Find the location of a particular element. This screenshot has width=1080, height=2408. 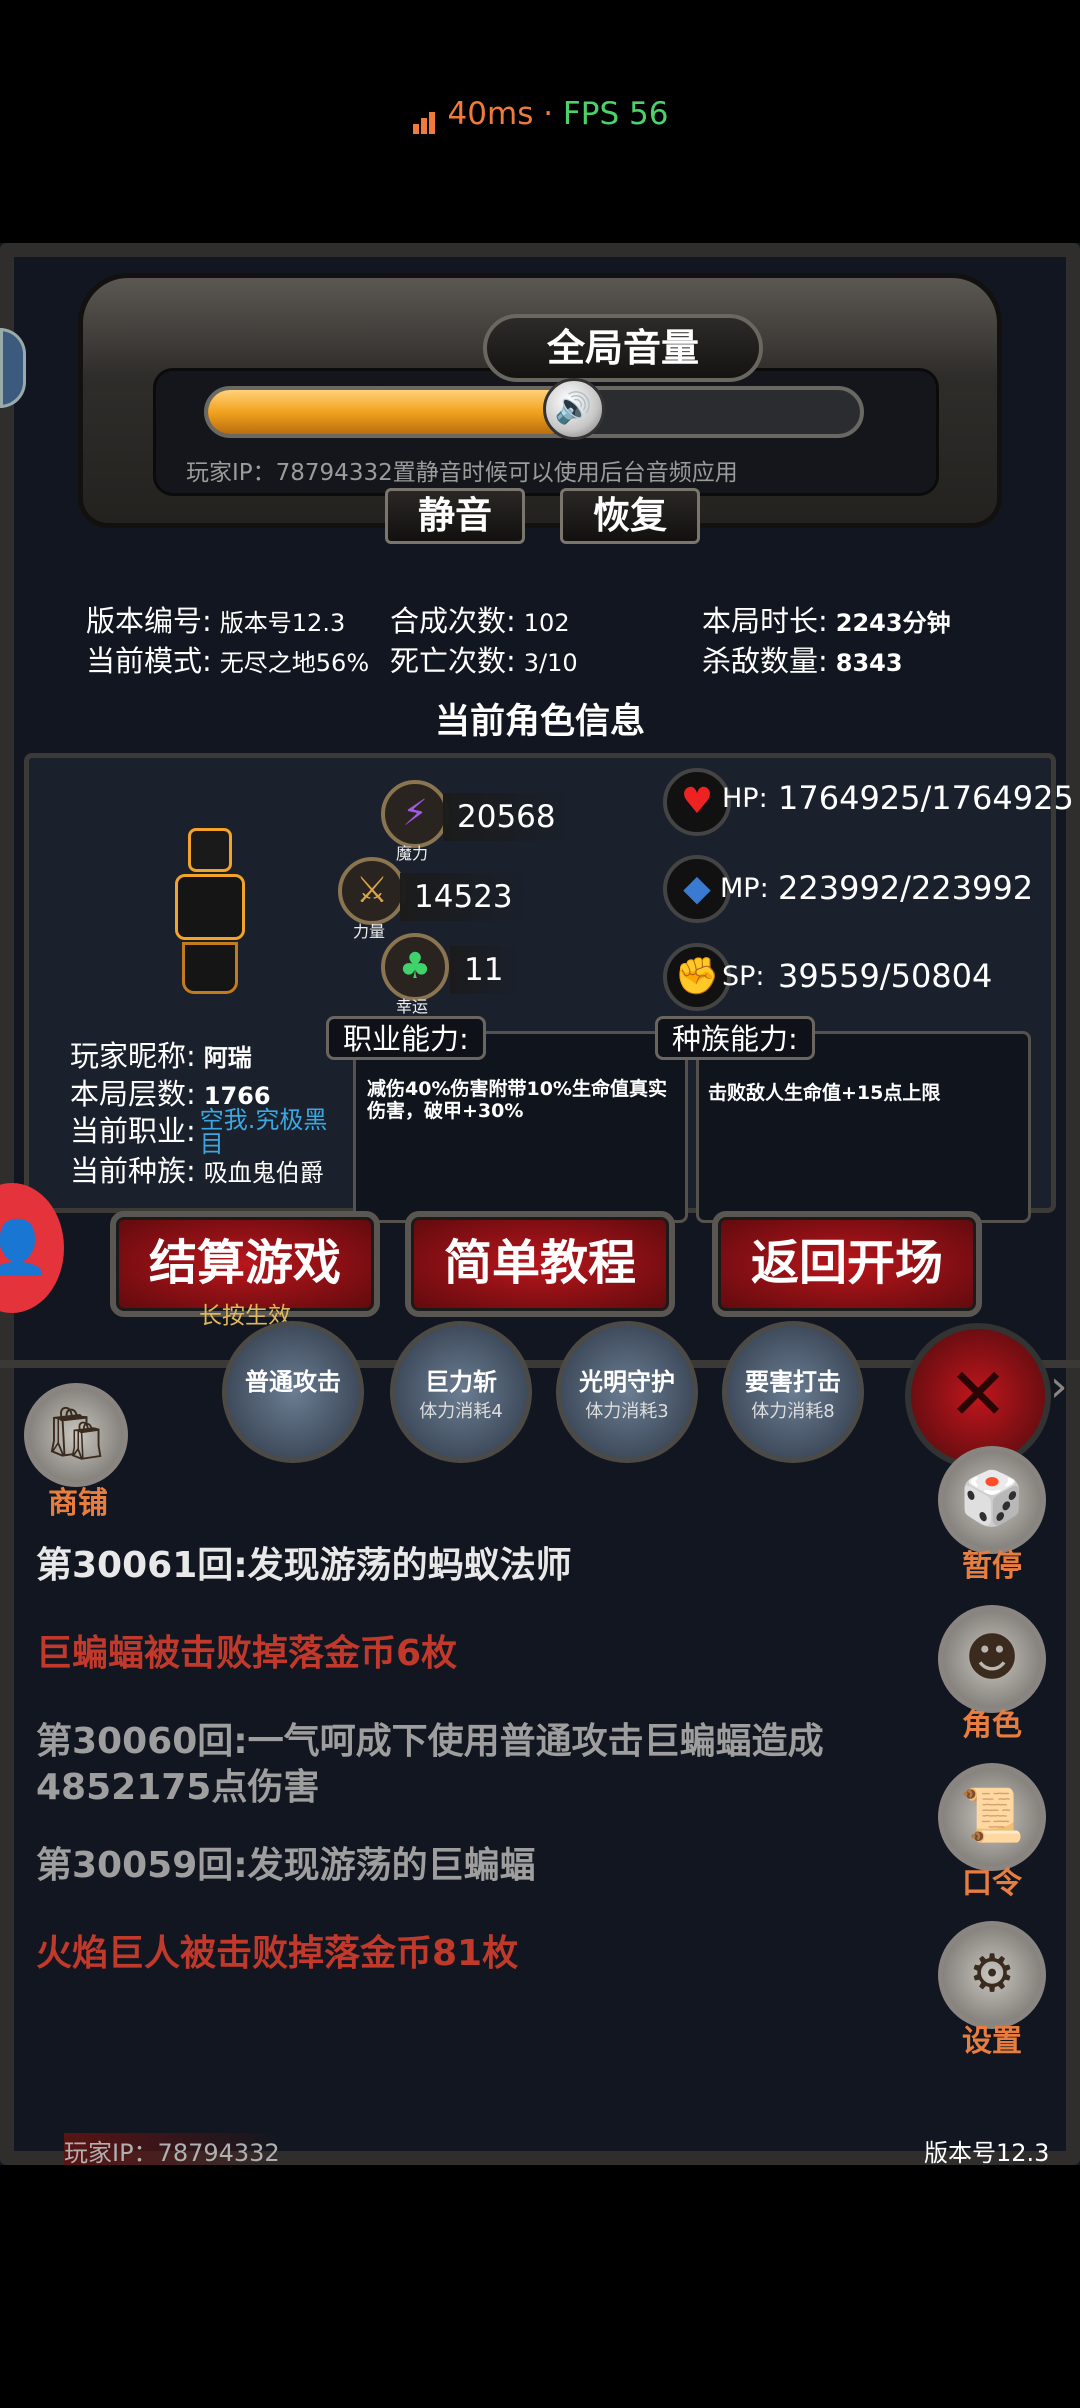

strength-icon: ⚔ is located at coordinates (372, 891).